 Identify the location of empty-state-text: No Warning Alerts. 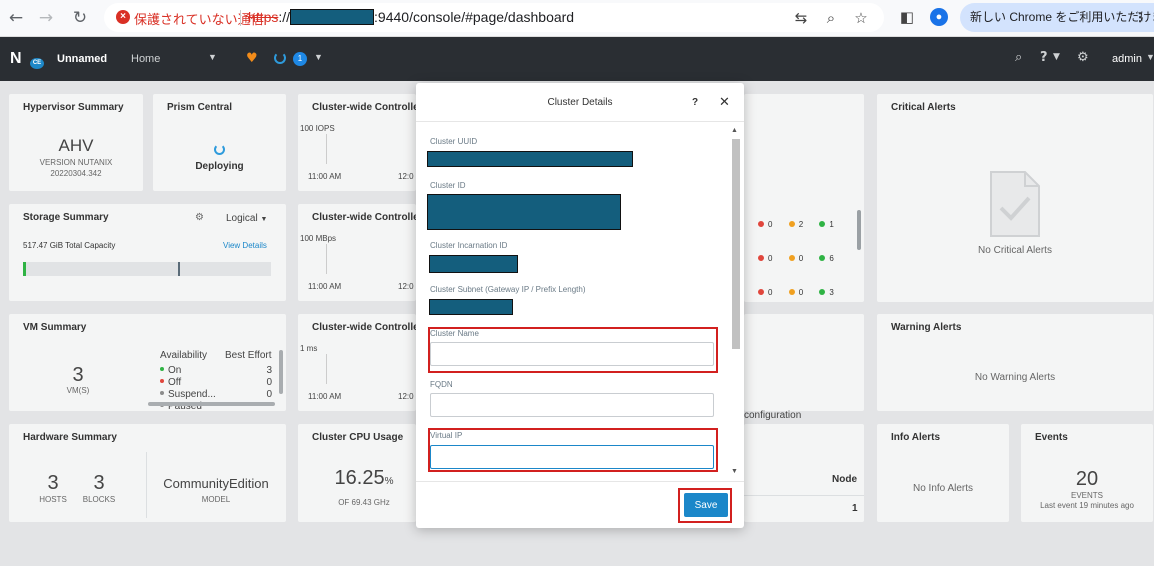
(1015, 377).